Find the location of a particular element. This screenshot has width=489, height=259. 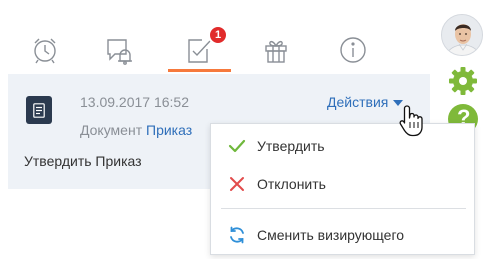

object-link: Приказ is located at coordinates (169, 130).